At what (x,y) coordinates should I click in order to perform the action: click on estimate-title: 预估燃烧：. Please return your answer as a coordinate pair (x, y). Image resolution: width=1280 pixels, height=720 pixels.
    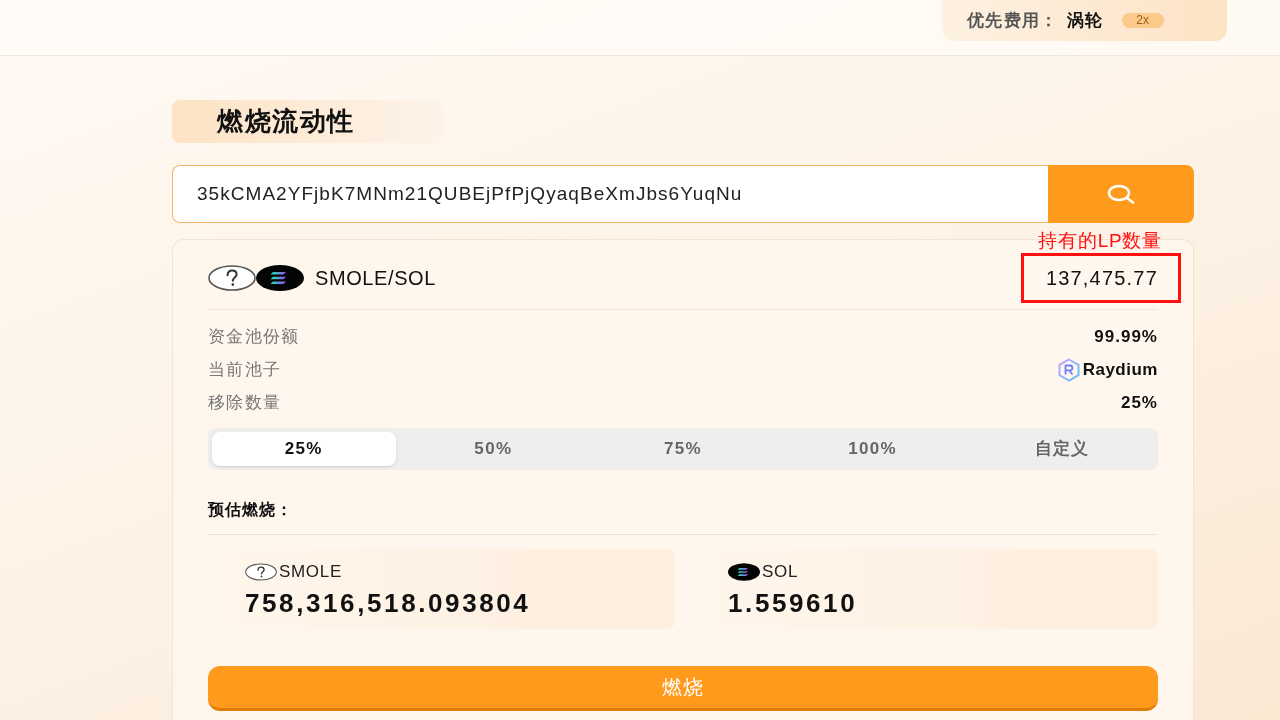
    Looking at the image, I should click on (250, 510).